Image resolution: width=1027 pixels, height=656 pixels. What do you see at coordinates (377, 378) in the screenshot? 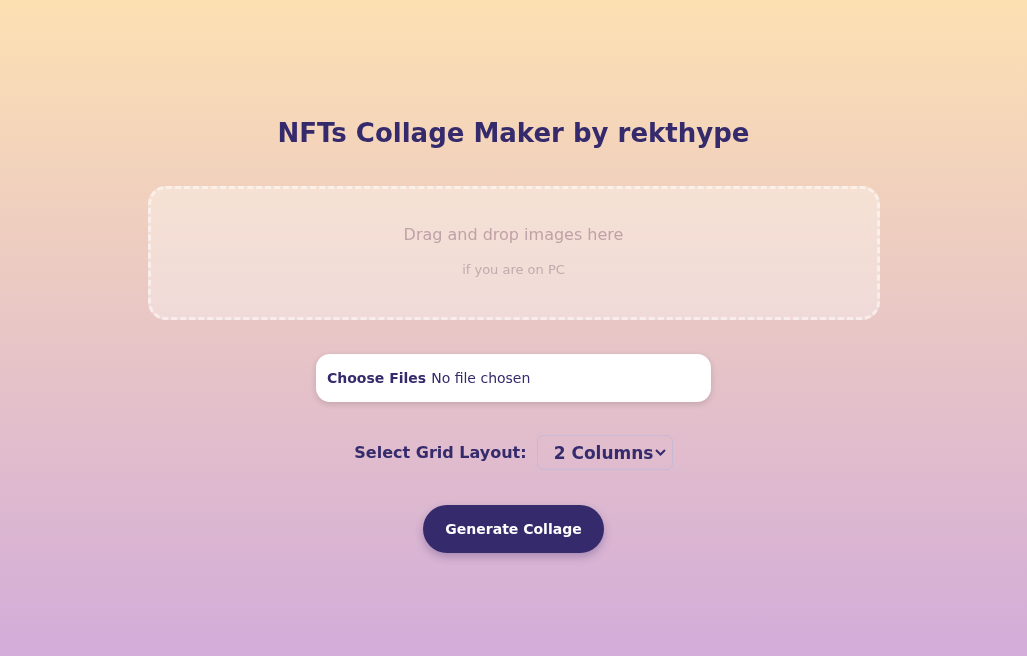
I see `choose-files-button: Choose Files` at bounding box center [377, 378].